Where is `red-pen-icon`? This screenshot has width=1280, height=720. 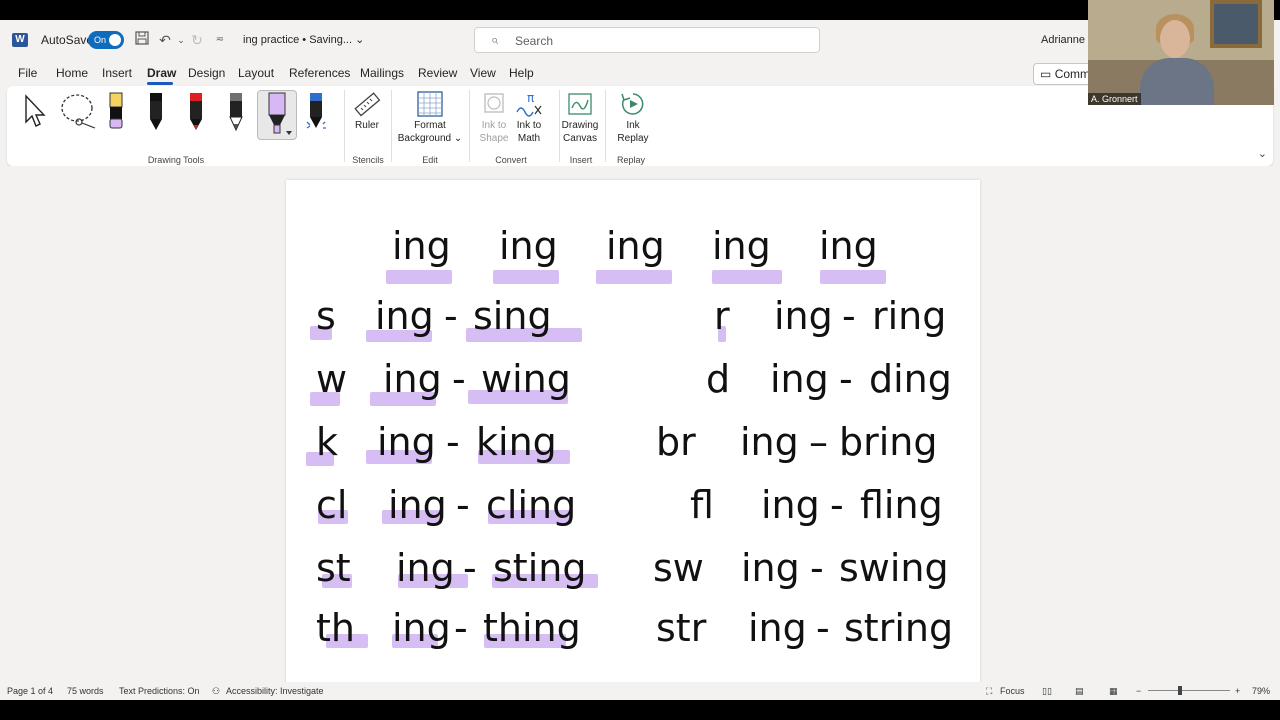
red-pen-icon is located at coordinates (196, 113).